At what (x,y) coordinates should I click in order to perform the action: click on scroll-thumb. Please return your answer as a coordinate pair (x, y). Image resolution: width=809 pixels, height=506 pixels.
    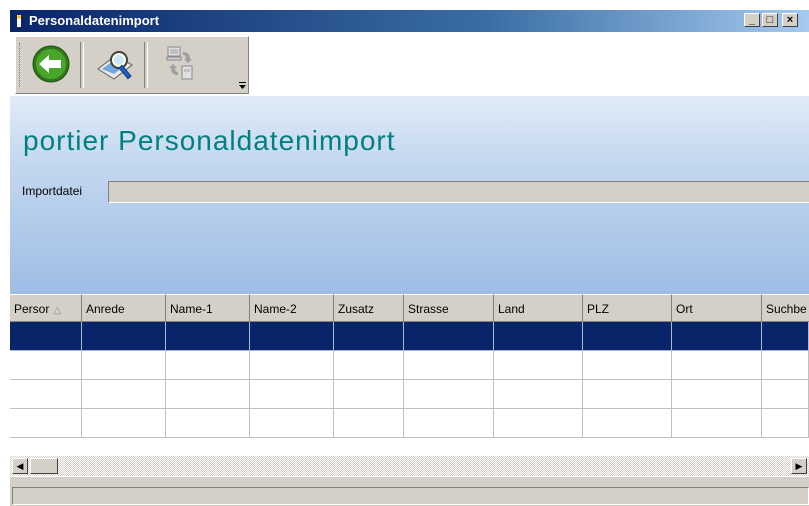
    Looking at the image, I should click on (44, 466).